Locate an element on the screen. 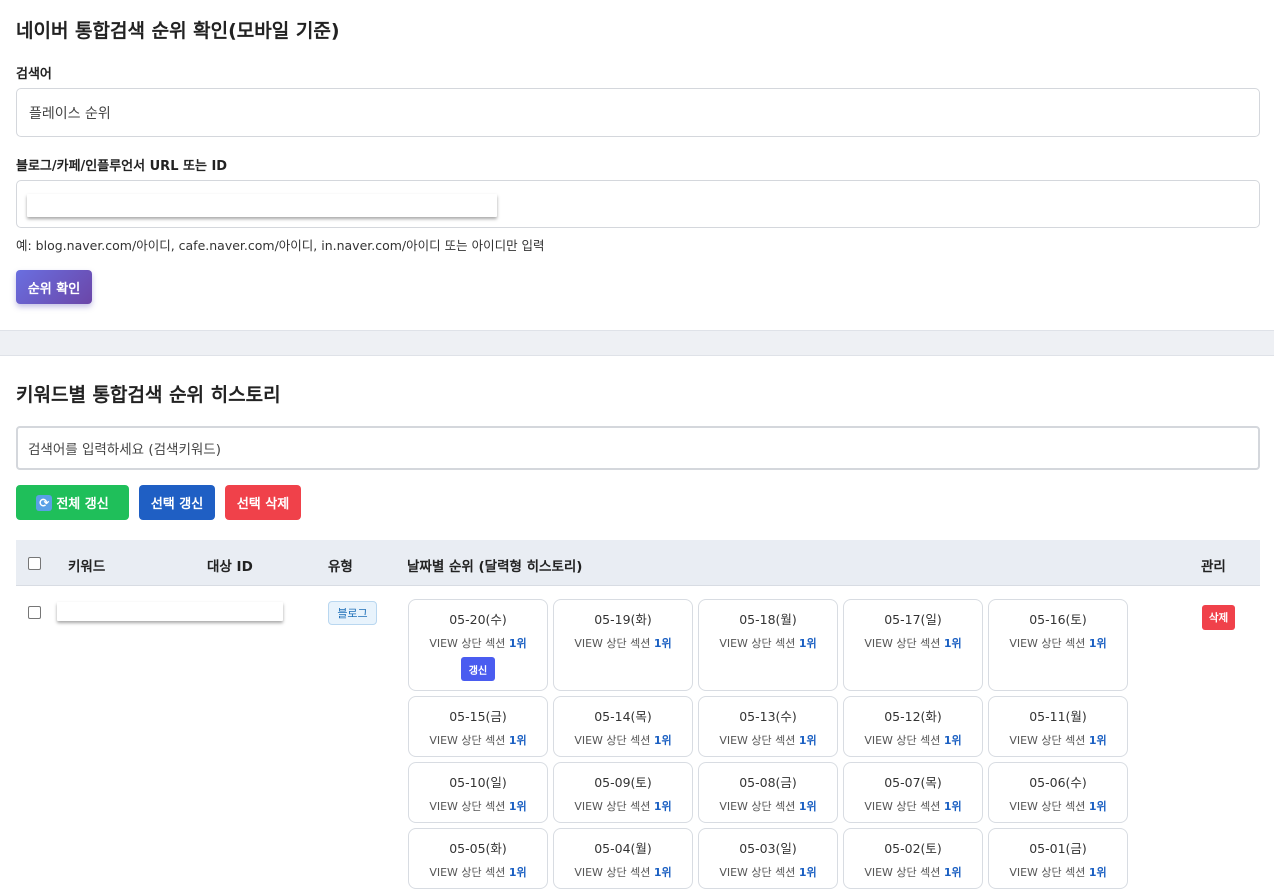  table-header: 키워드 대상 ID 유형 날짜별 순위 (달력형 히스토리) 관리 is located at coordinates (638, 563).